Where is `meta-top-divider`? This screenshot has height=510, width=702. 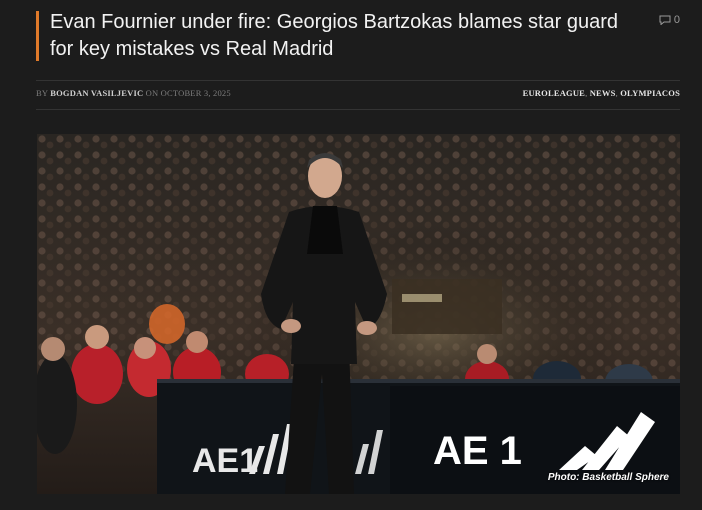
meta-top-divider is located at coordinates (358, 80).